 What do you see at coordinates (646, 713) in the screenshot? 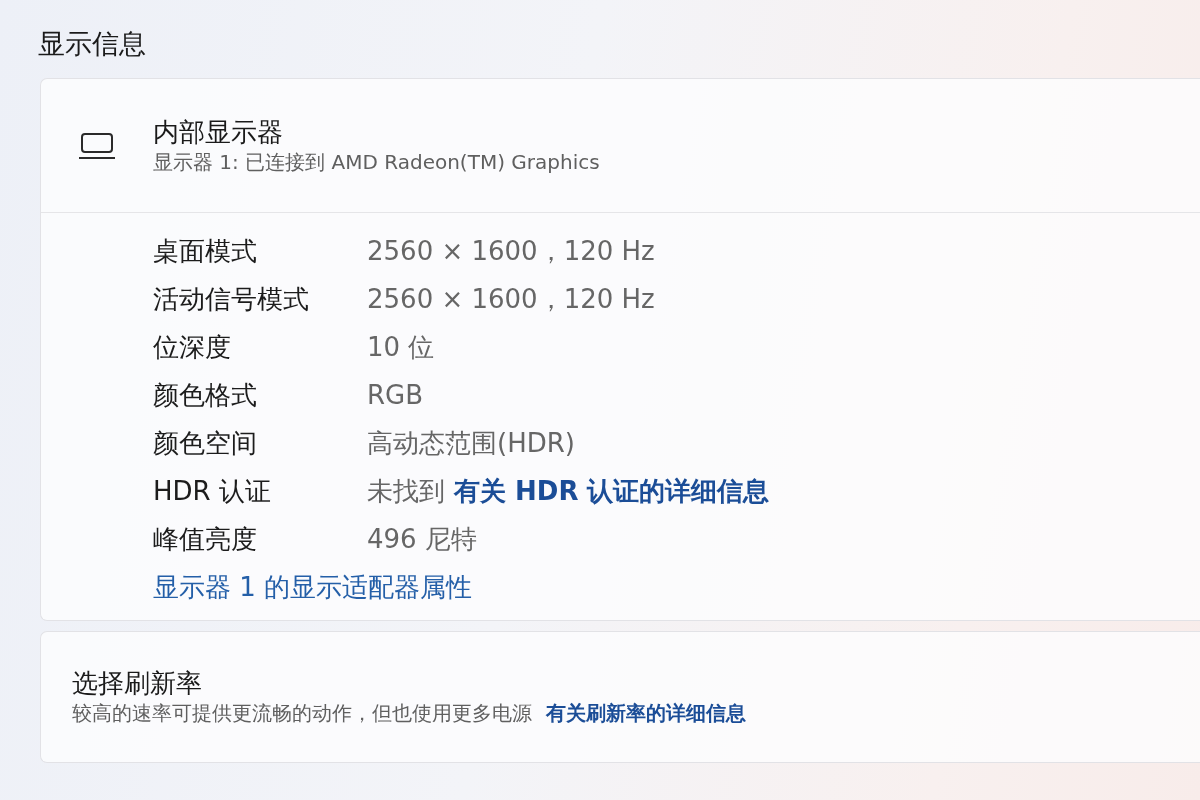
I see `refresh-rate-info-link: 有关刷新率的详细信息` at bounding box center [646, 713].